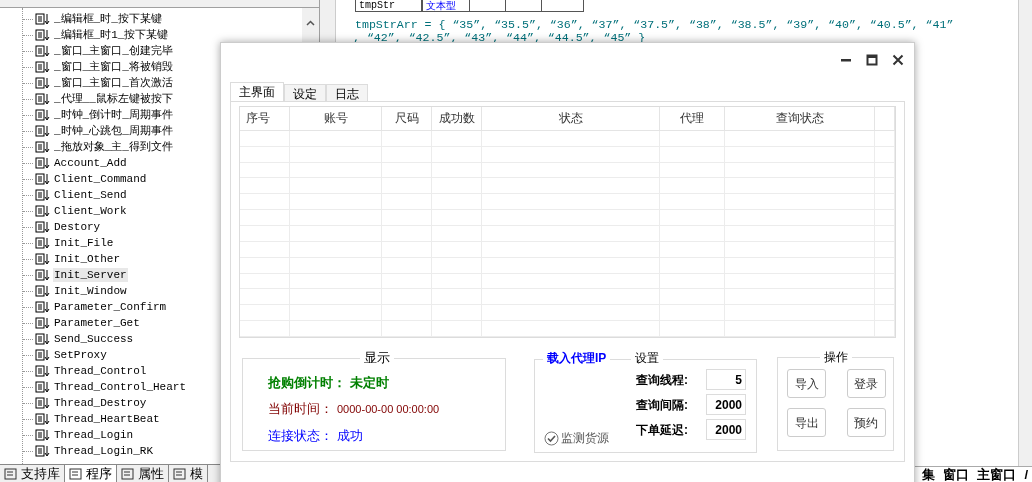  Describe the element at coordinates (929, 474) in the screenshot. I see `editor-tab: 集` at that location.